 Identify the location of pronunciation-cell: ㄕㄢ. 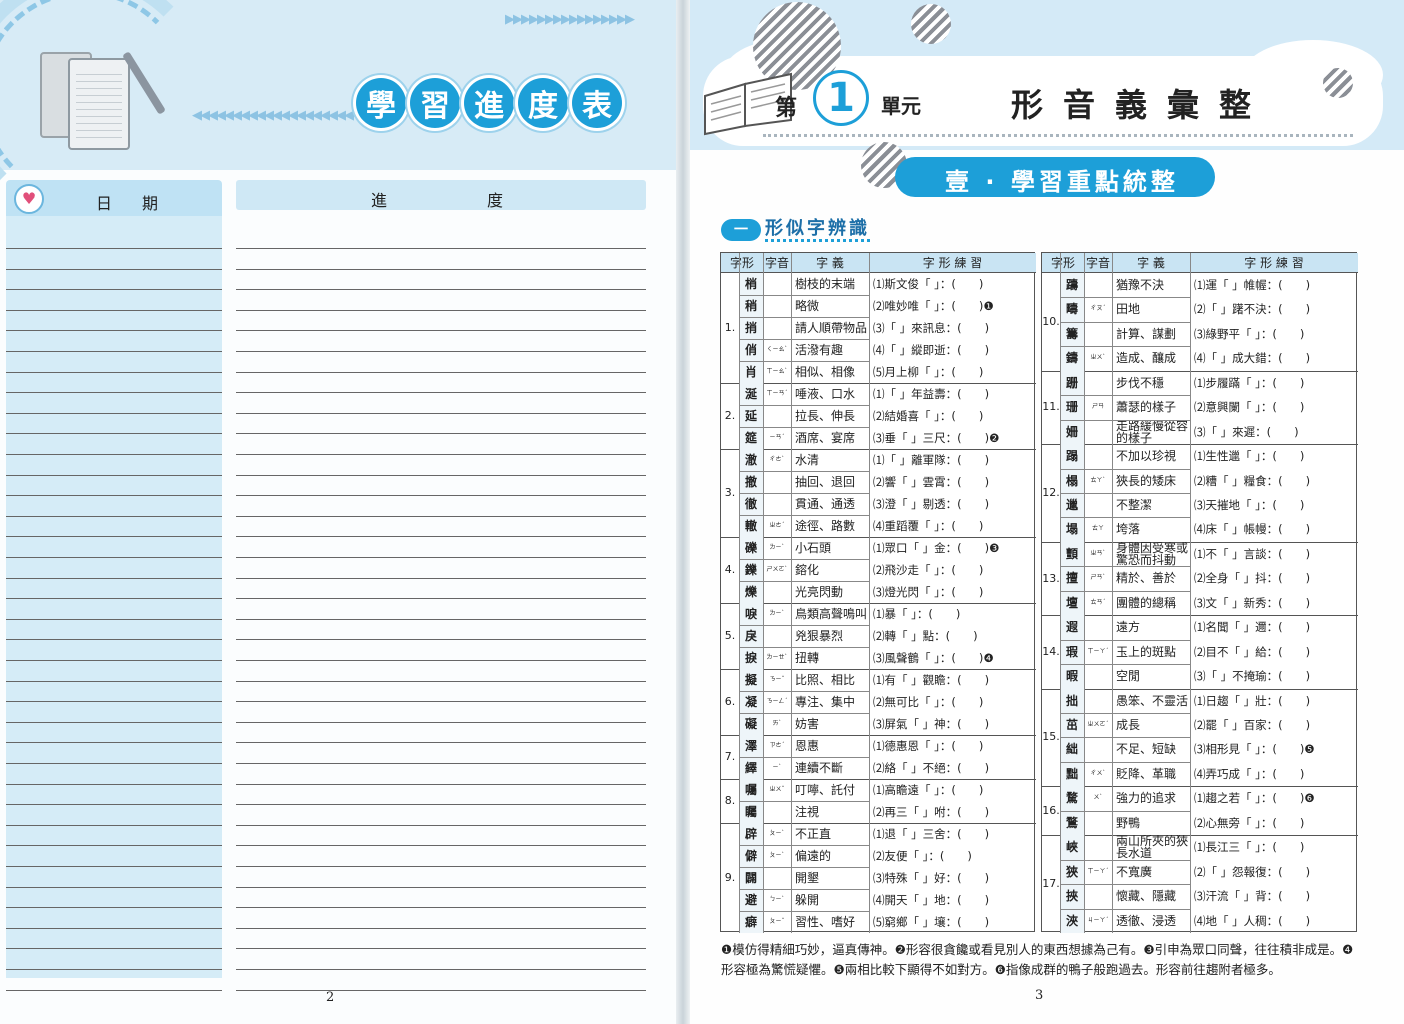
(1097, 407).